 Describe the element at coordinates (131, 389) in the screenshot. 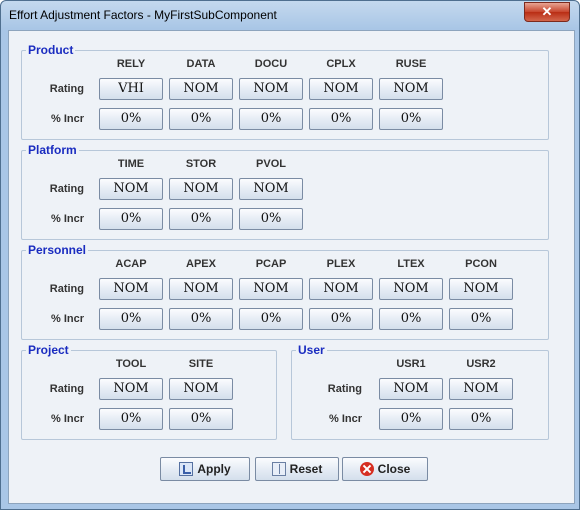

I see `tool-rating-button: NOM` at that location.